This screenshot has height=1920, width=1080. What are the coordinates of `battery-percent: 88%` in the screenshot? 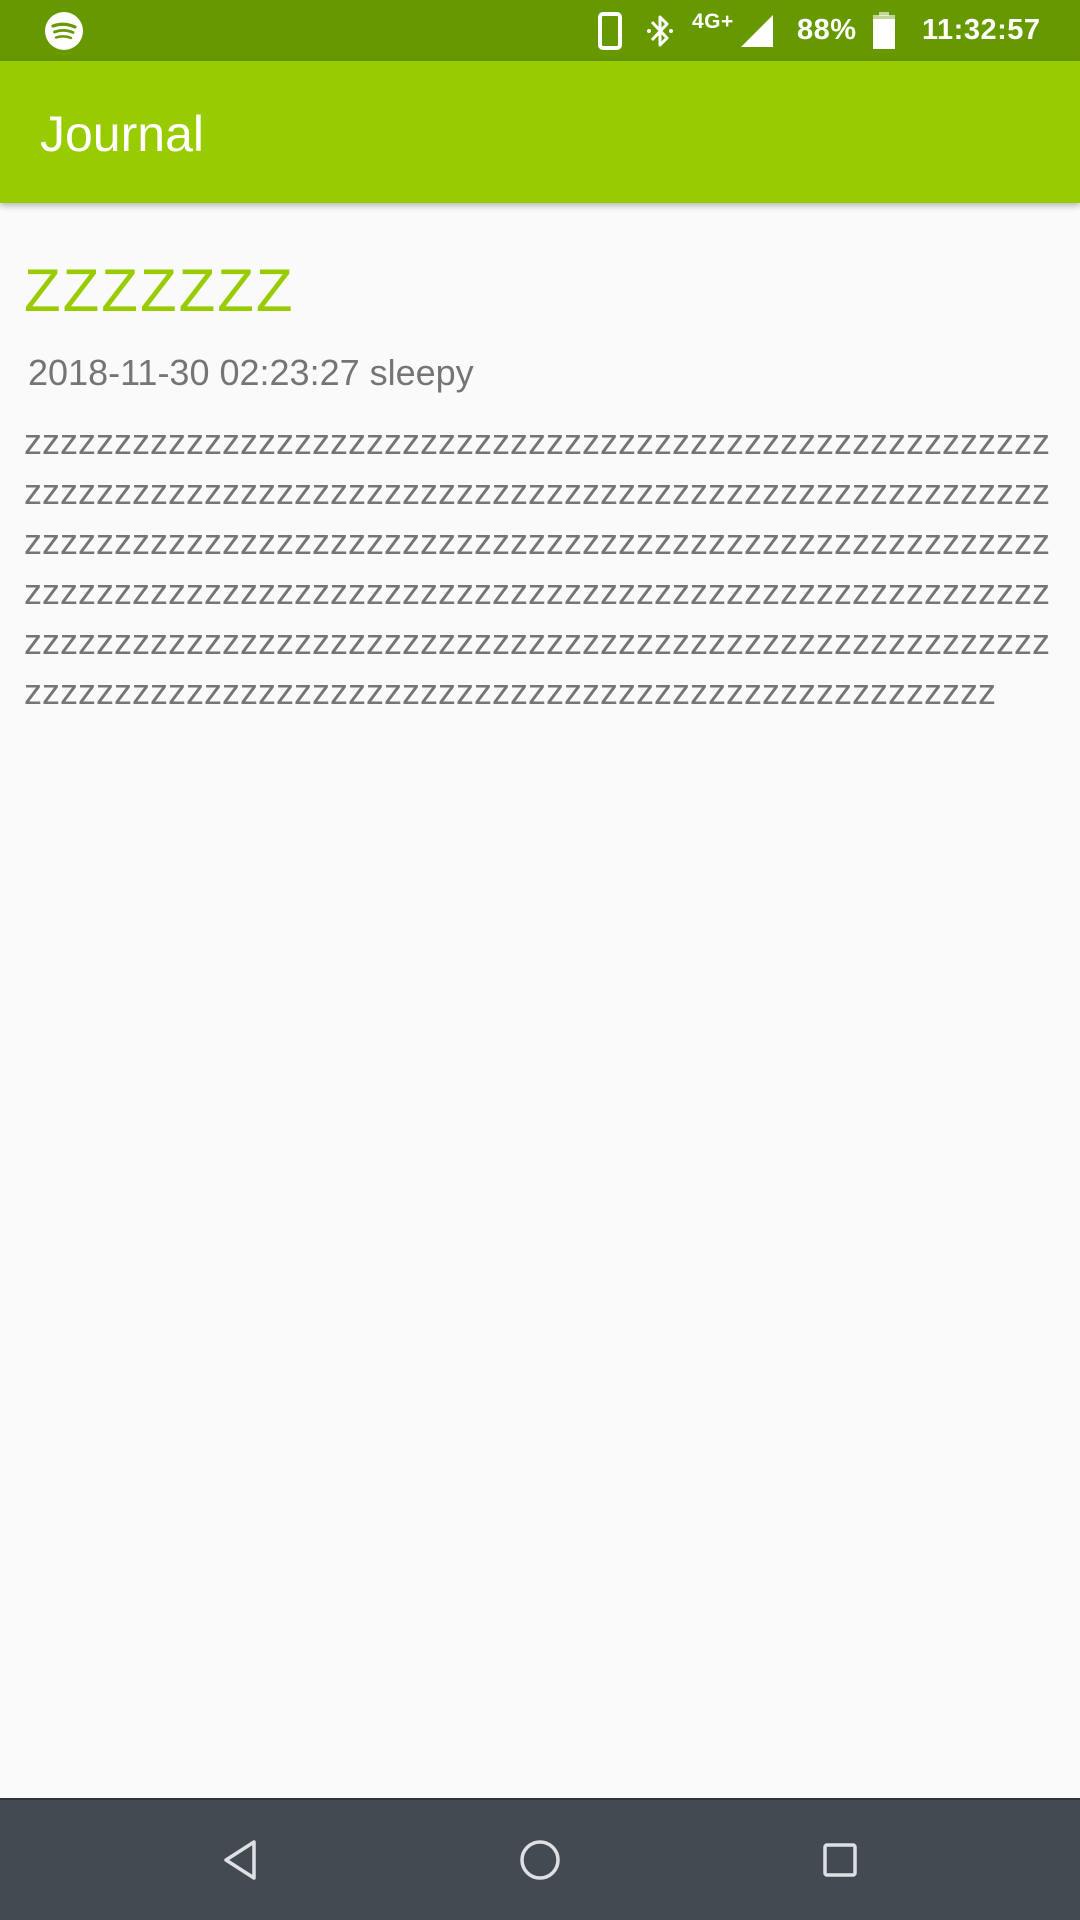 It's located at (827, 30).